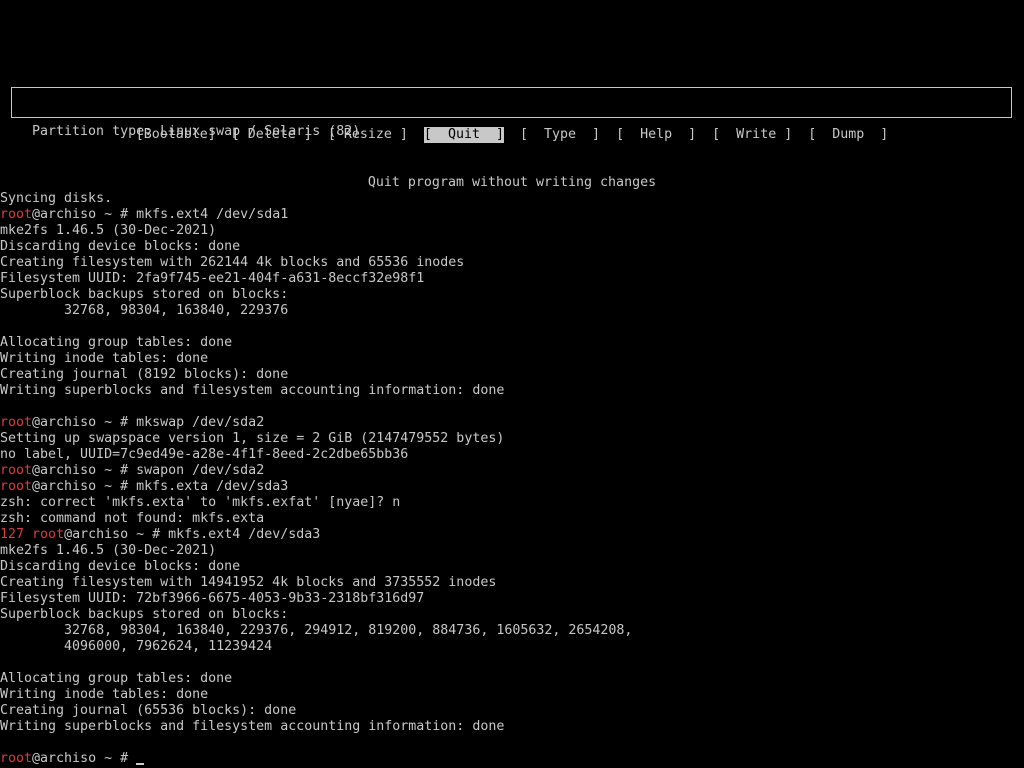 This screenshot has width=1024, height=768. I want to click on prompt-line: root@archiso ~ # mkswap /dev/sda2, so click(512, 423).